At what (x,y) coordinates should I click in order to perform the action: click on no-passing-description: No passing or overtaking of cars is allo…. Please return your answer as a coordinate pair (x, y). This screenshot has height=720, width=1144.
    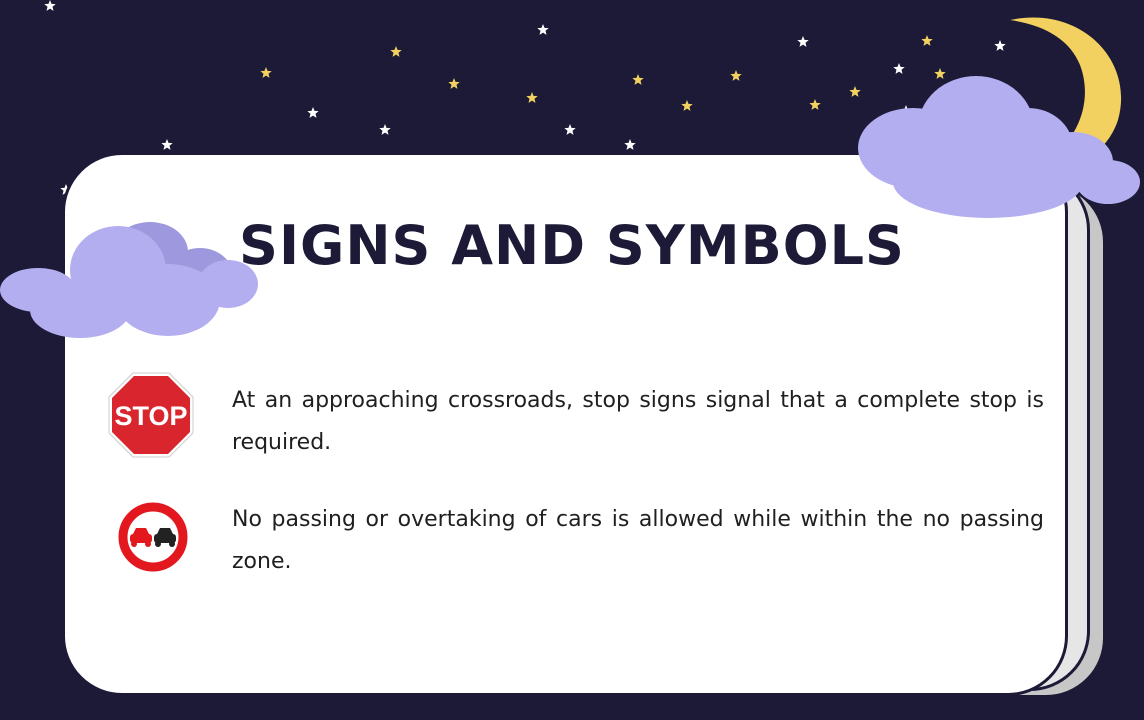
    Looking at the image, I should click on (638, 540).